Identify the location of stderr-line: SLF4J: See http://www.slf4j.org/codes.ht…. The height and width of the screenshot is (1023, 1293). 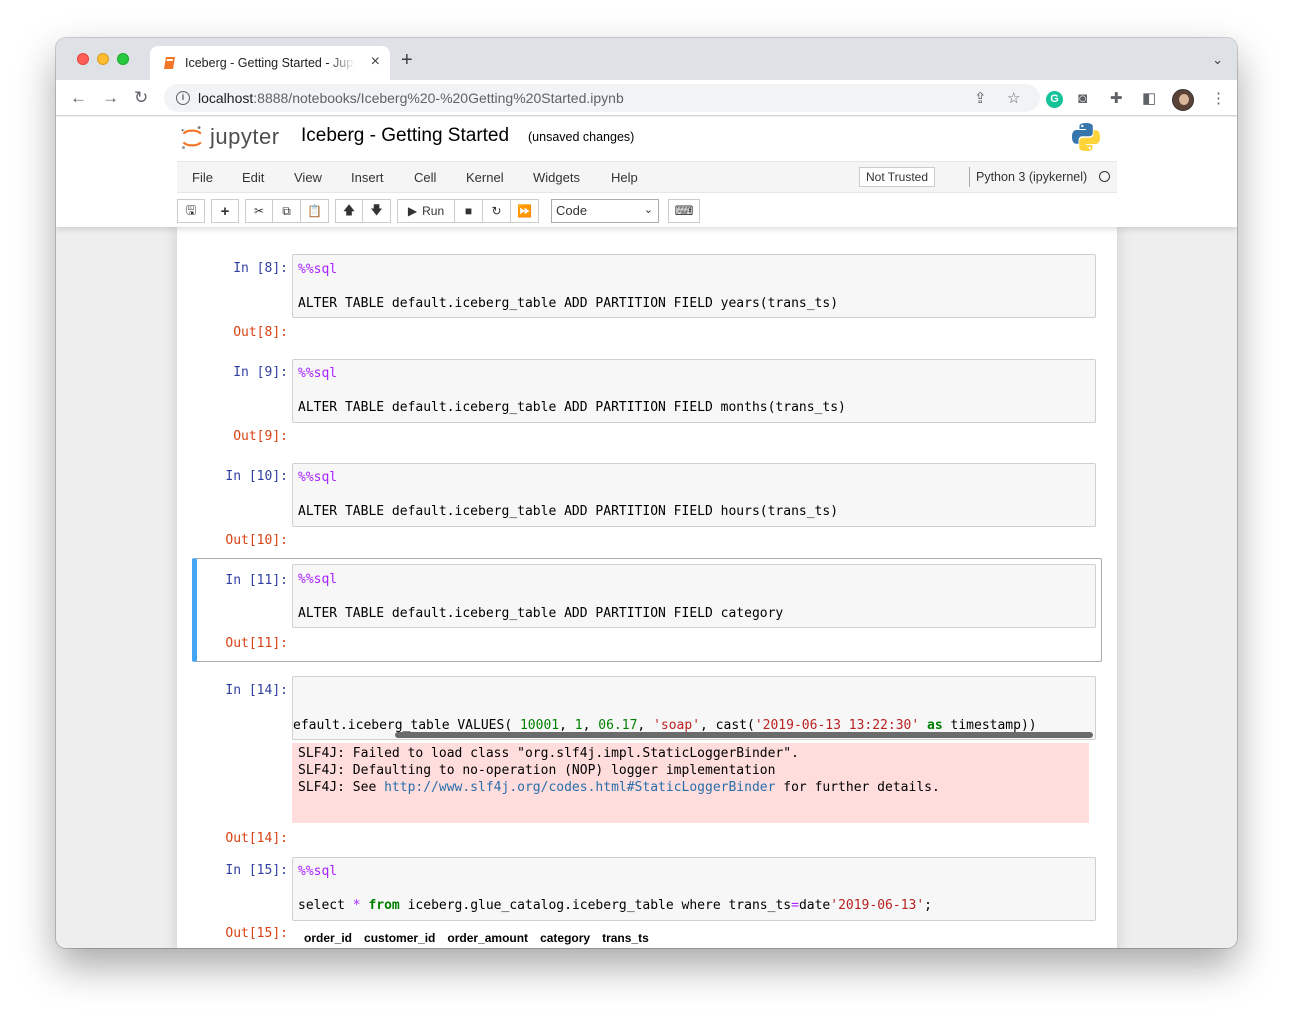
(619, 787).